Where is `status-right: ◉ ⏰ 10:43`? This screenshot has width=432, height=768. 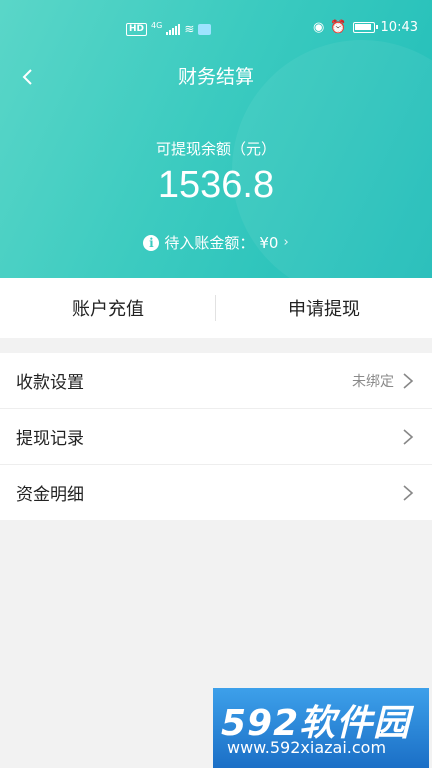
status-right: ◉ ⏰ 10:43 is located at coordinates (365, 27).